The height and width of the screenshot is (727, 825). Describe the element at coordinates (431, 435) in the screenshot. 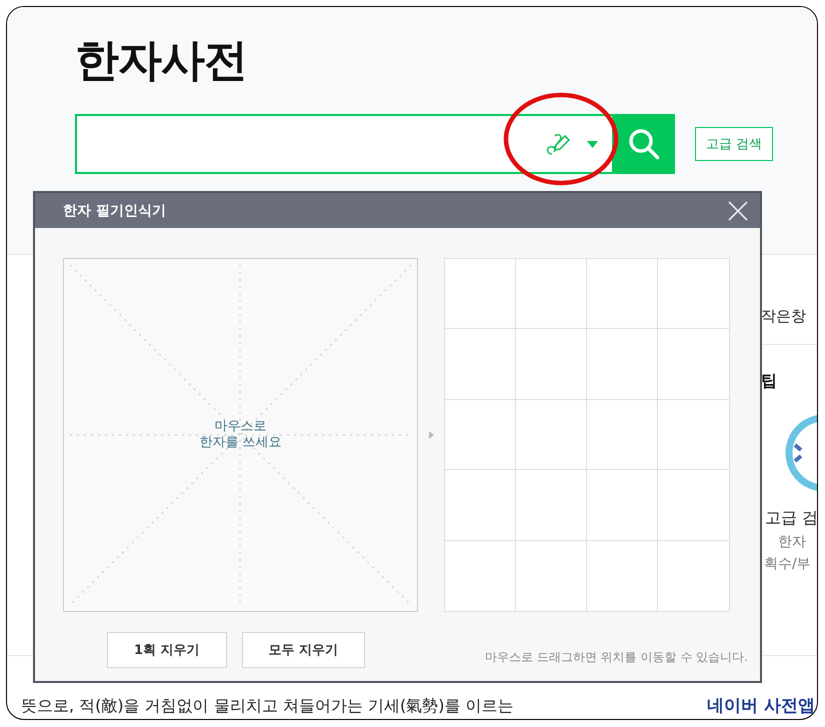

I see `arrow-icon` at that location.